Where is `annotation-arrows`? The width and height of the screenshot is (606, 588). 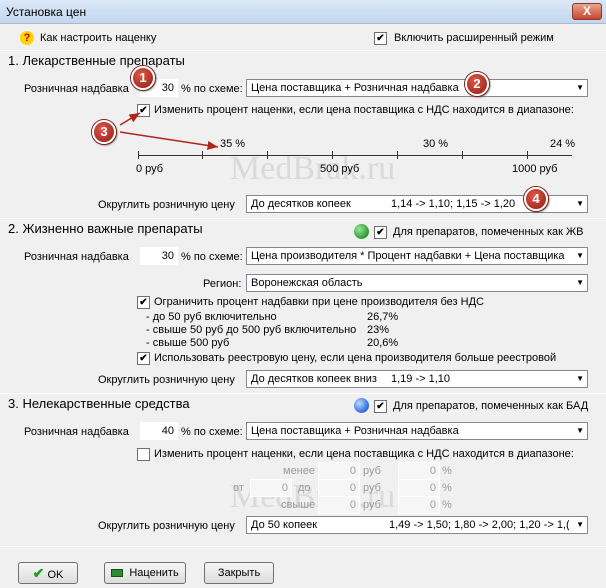 annotation-arrows is located at coordinates (169, 131).